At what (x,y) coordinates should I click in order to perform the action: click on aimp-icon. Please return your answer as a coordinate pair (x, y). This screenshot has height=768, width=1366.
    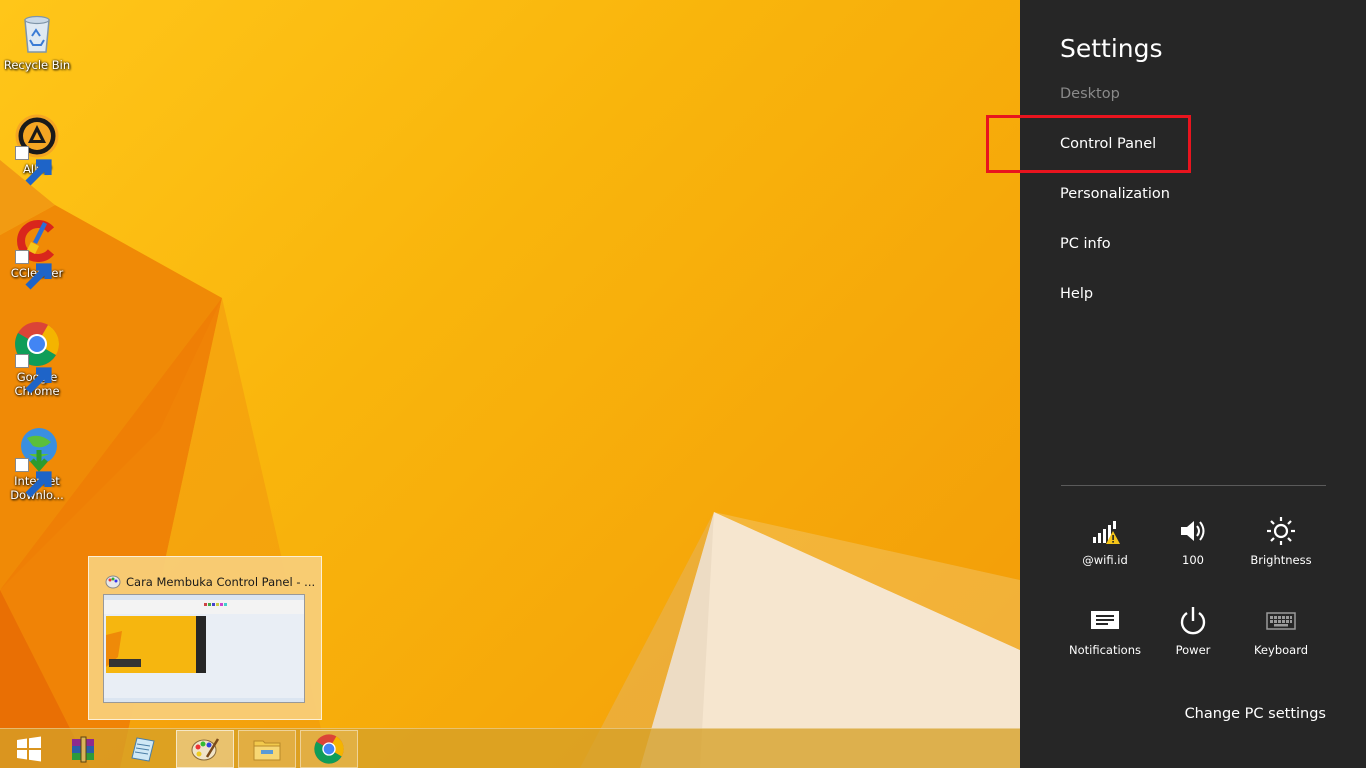
    Looking at the image, I should click on (37, 149).